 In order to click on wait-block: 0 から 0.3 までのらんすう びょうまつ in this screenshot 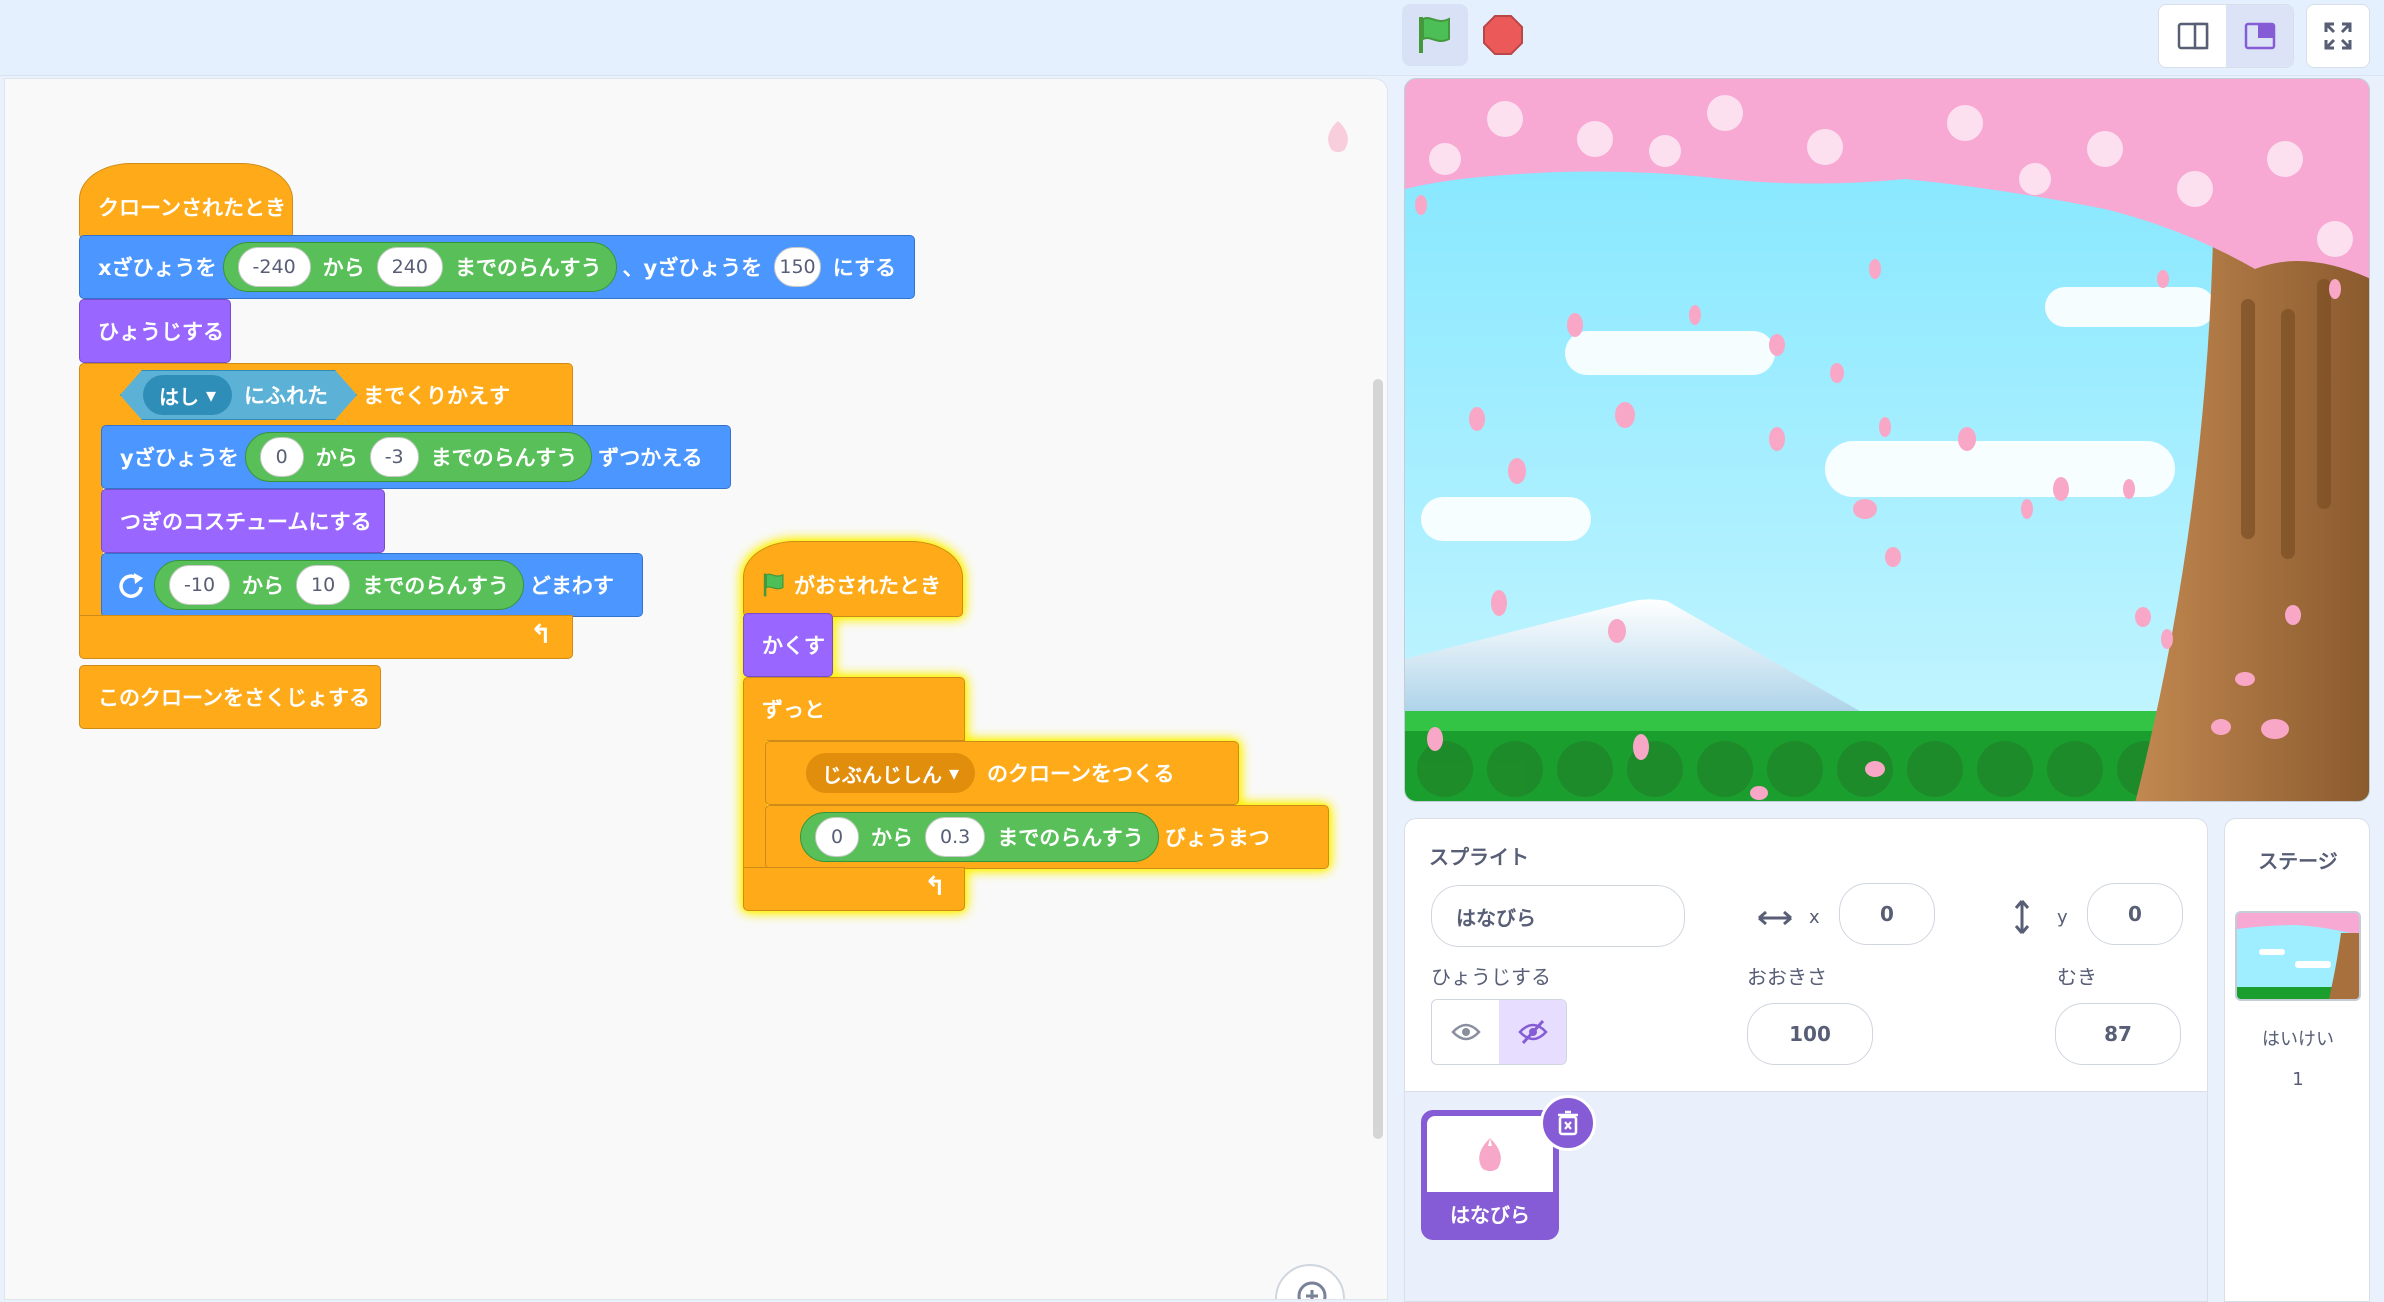, I will do `click(1047, 837)`.